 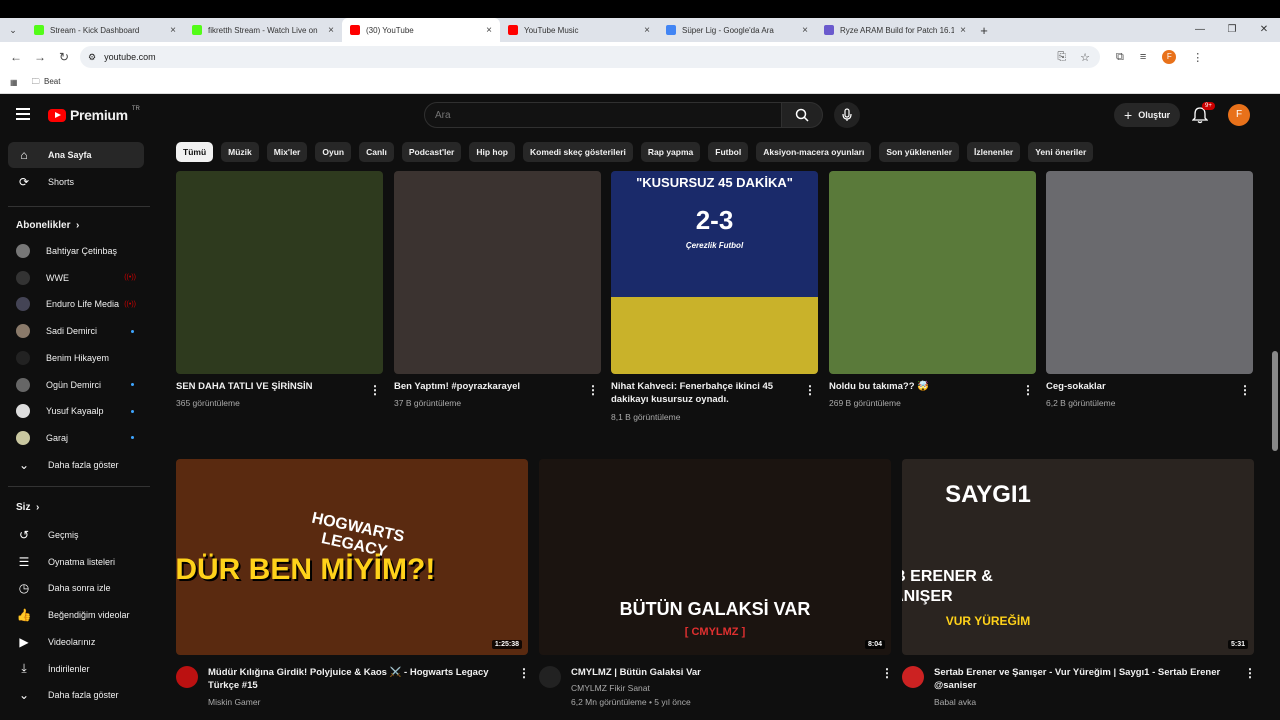 What do you see at coordinates (608, 115) in the screenshot?
I see `search-input` at bounding box center [608, 115].